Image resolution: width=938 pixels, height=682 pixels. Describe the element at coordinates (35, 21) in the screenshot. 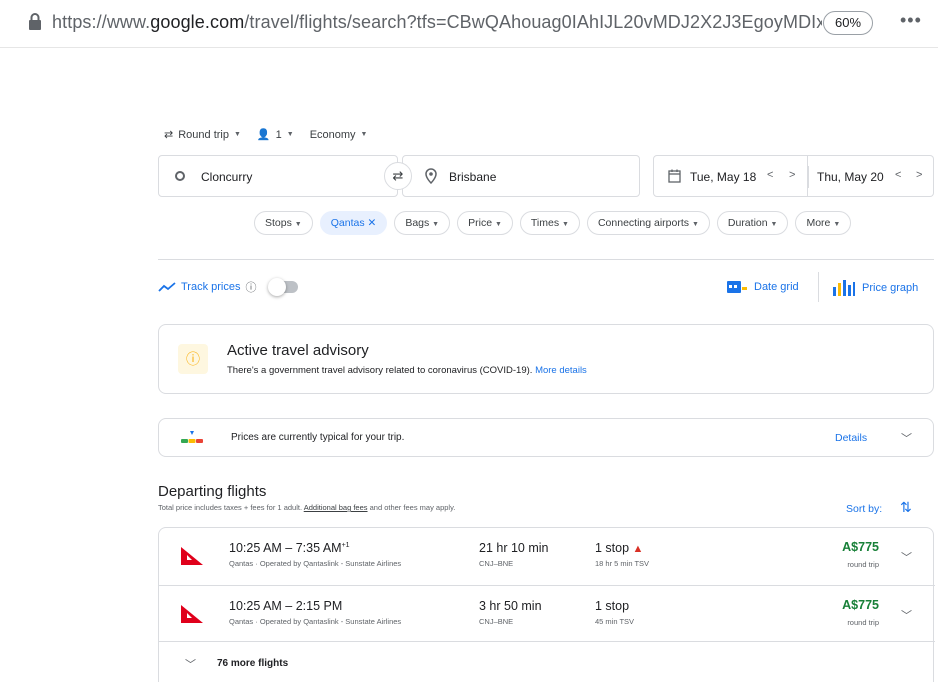

I see `lock-icon` at that location.